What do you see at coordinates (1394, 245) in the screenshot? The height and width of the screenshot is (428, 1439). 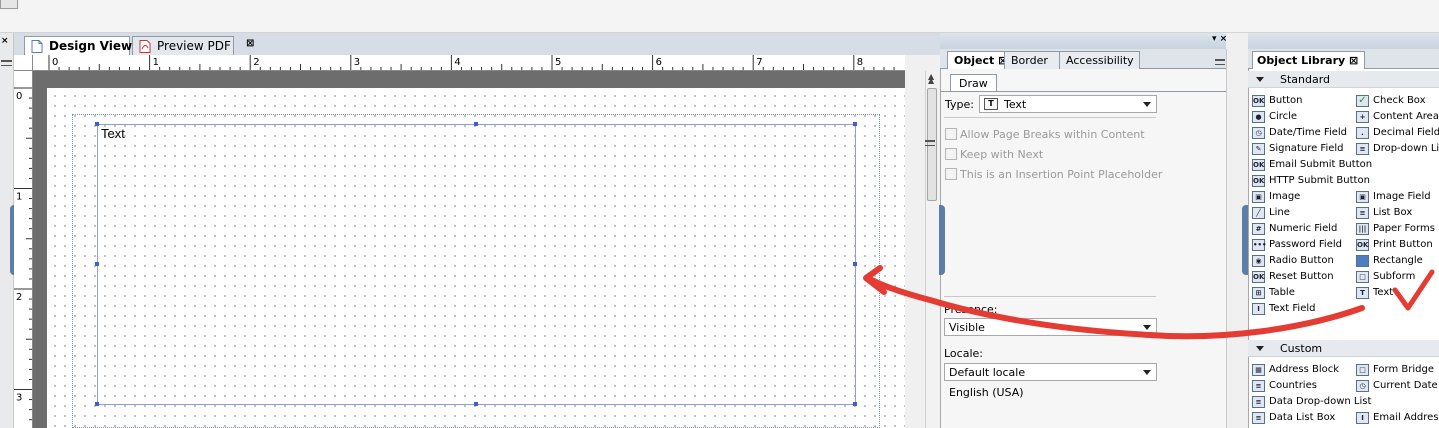 I see `library-item-print-button: OK Print Button` at bounding box center [1394, 245].